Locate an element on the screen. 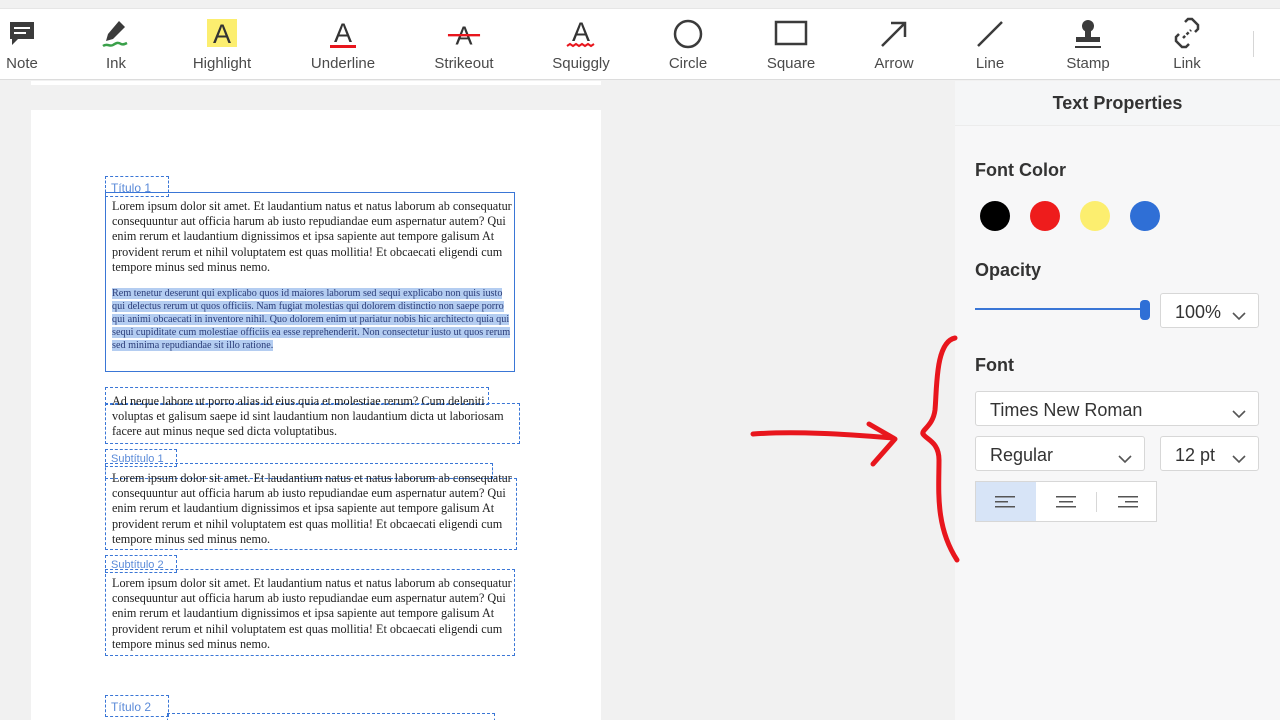 The height and width of the screenshot is (720, 1280). opacity-slider-track is located at coordinates (1060, 309).